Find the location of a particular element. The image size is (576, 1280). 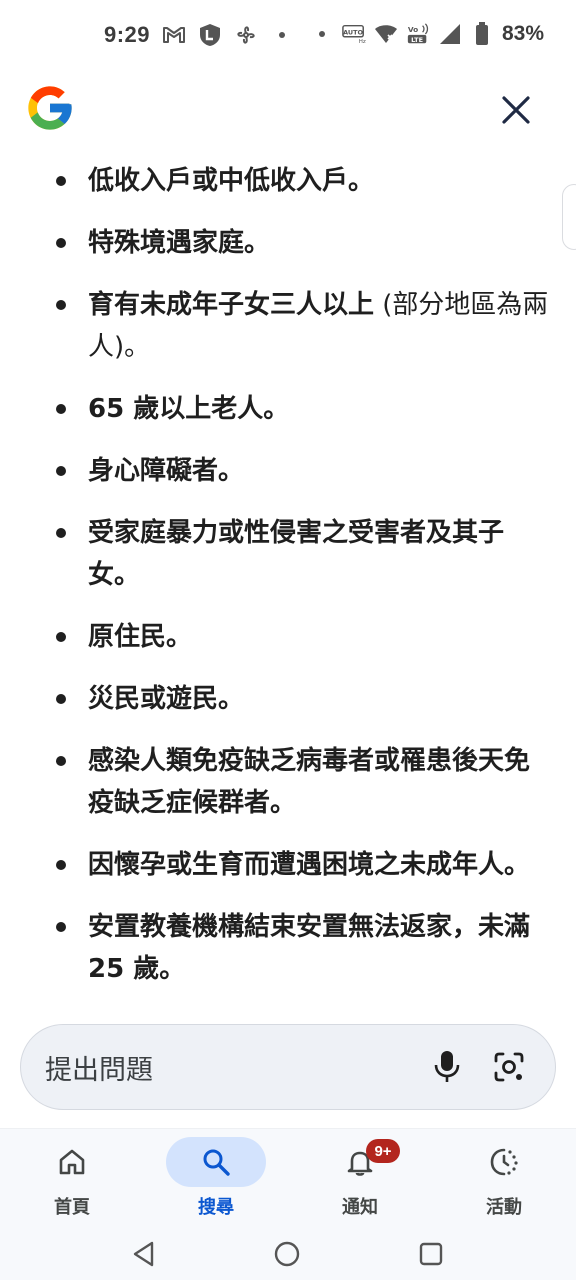

list-item: 感染人類免疫缺乏病毒者或罹患後天免疫缺乏症候群者。 is located at coordinates (304, 782).